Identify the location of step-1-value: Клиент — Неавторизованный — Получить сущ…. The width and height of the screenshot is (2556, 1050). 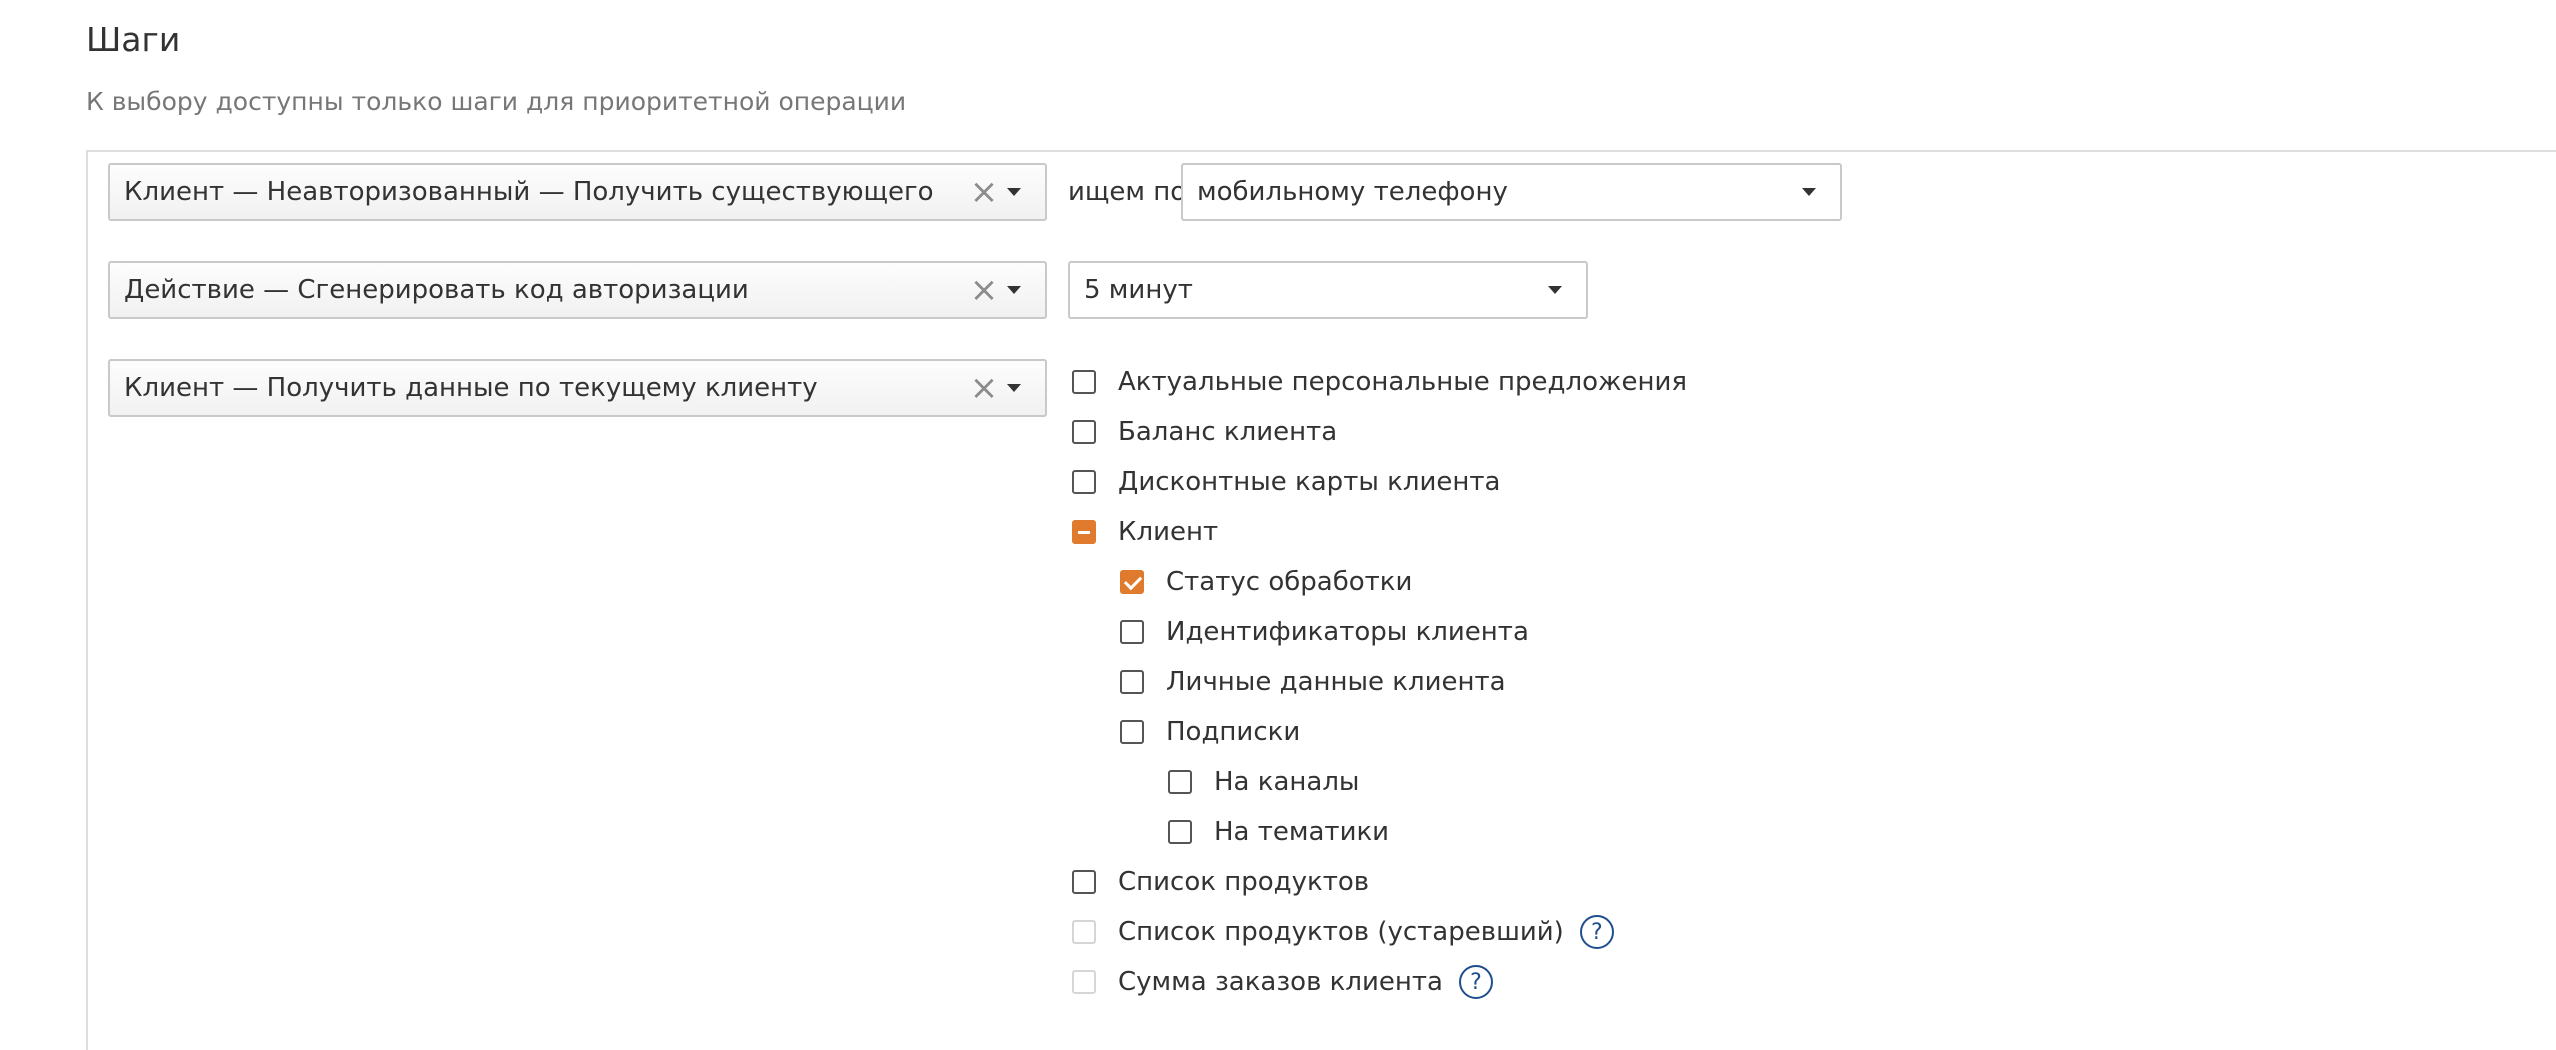
(529, 192).